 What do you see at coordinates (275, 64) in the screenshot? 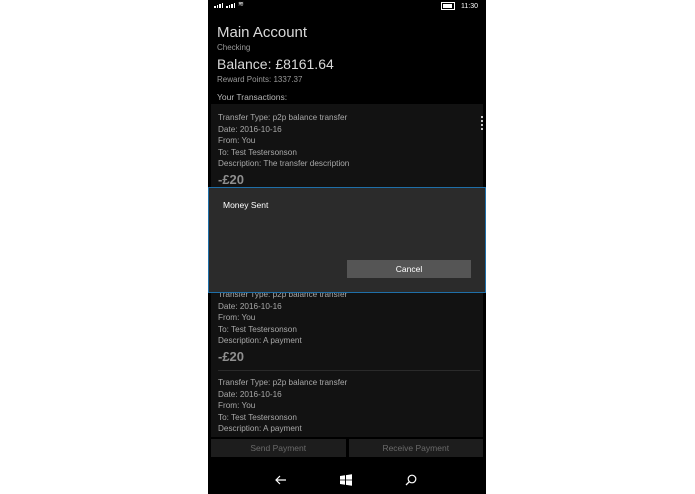
I see `balance: Balance: £8161.64` at bounding box center [275, 64].